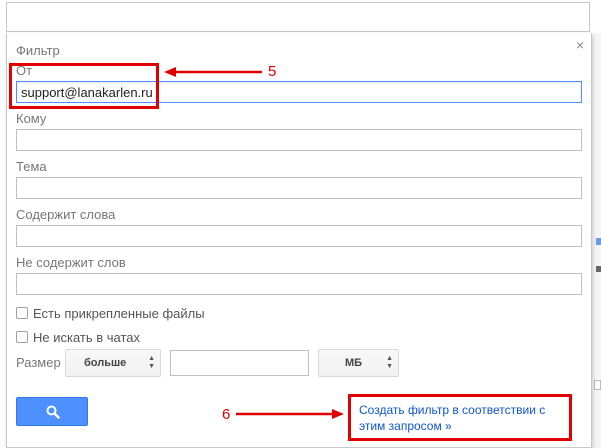  I want to click on size-label: Размер, so click(38, 362).